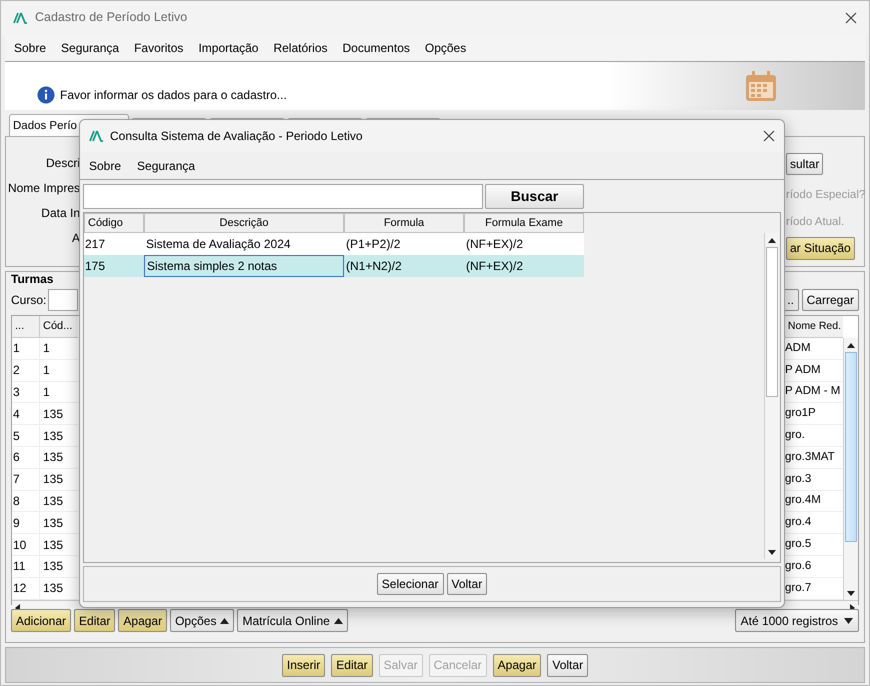  Describe the element at coordinates (445, 47) in the screenshot. I see `menu-item: Opções` at that location.